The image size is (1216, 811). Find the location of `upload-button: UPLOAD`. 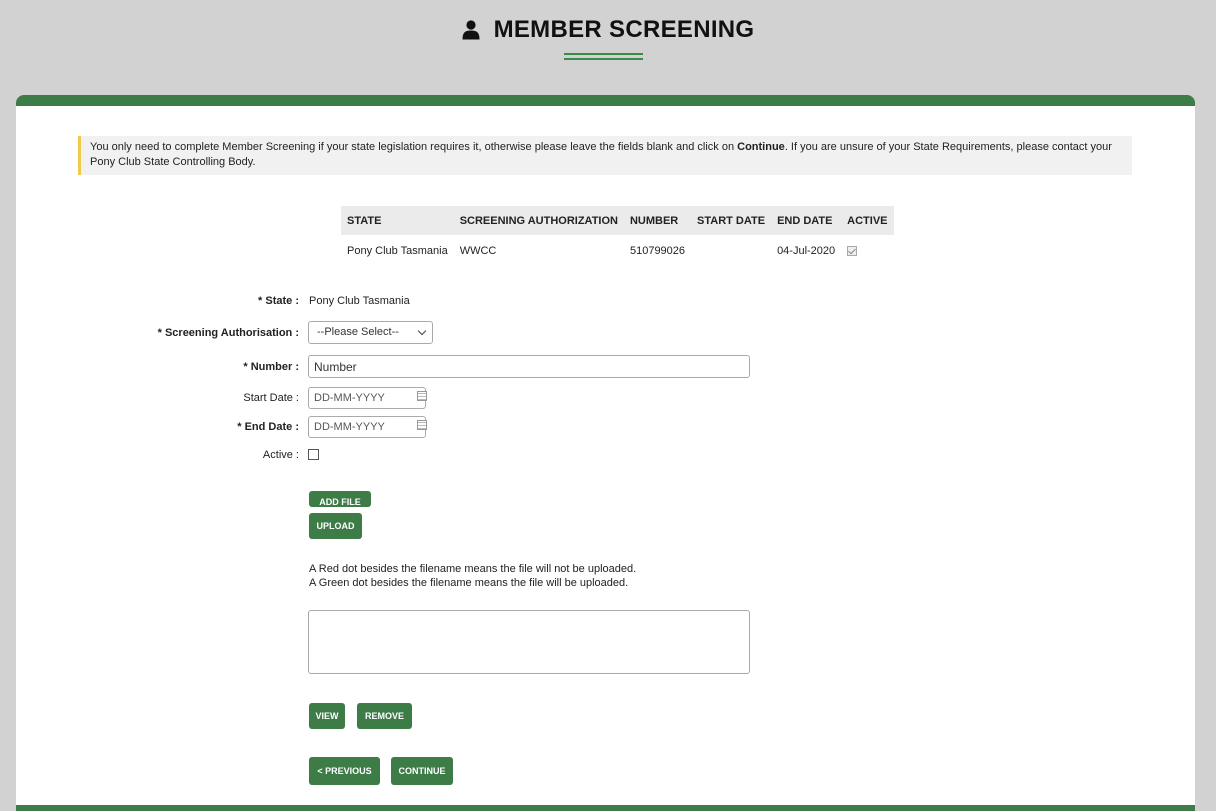

upload-button: UPLOAD is located at coordinates (335, 526).